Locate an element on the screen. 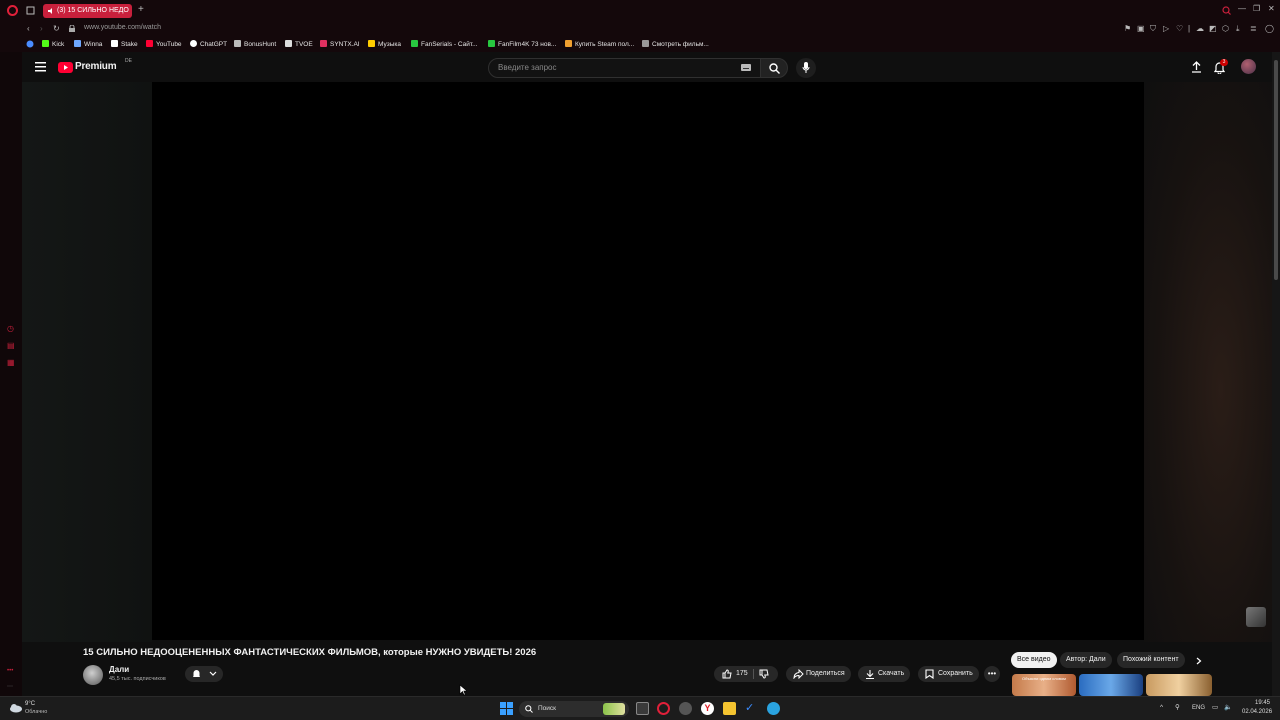  sidebar-settings-icon: ⋯ is located at coordinates (10, 687).